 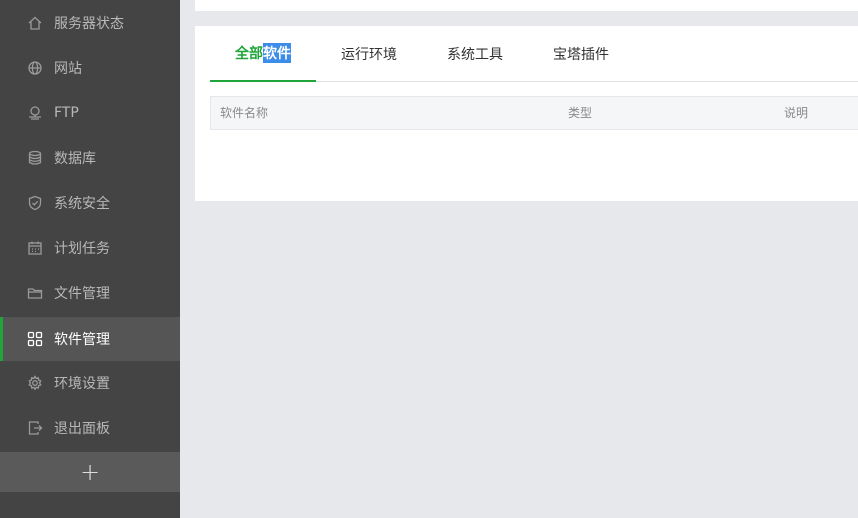 I want to click on sidebar-item-label: 系统安全, so click(x=82, y=204).